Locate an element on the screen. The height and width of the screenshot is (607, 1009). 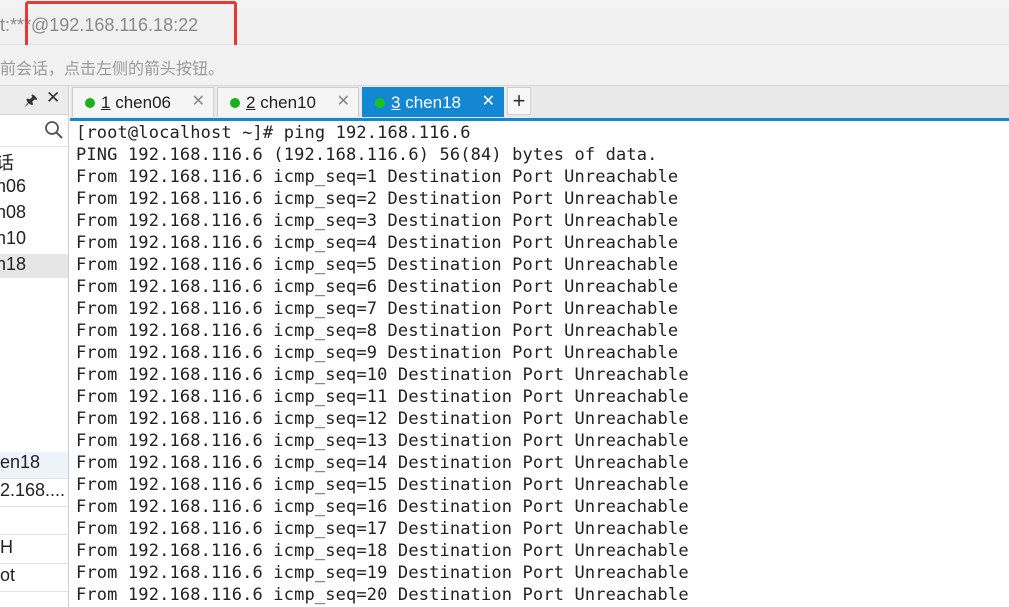
hint-bar: 前会话，点击左侧的箭头按钮。 is located at coordinates (504, 65).